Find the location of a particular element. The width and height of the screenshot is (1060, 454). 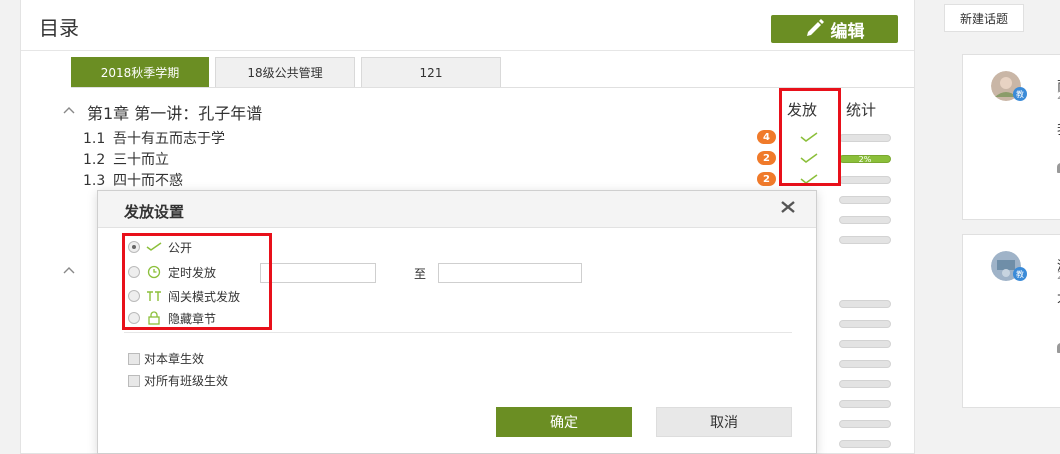

stats-column-header: 统计 is located at coordinates (861, 110).